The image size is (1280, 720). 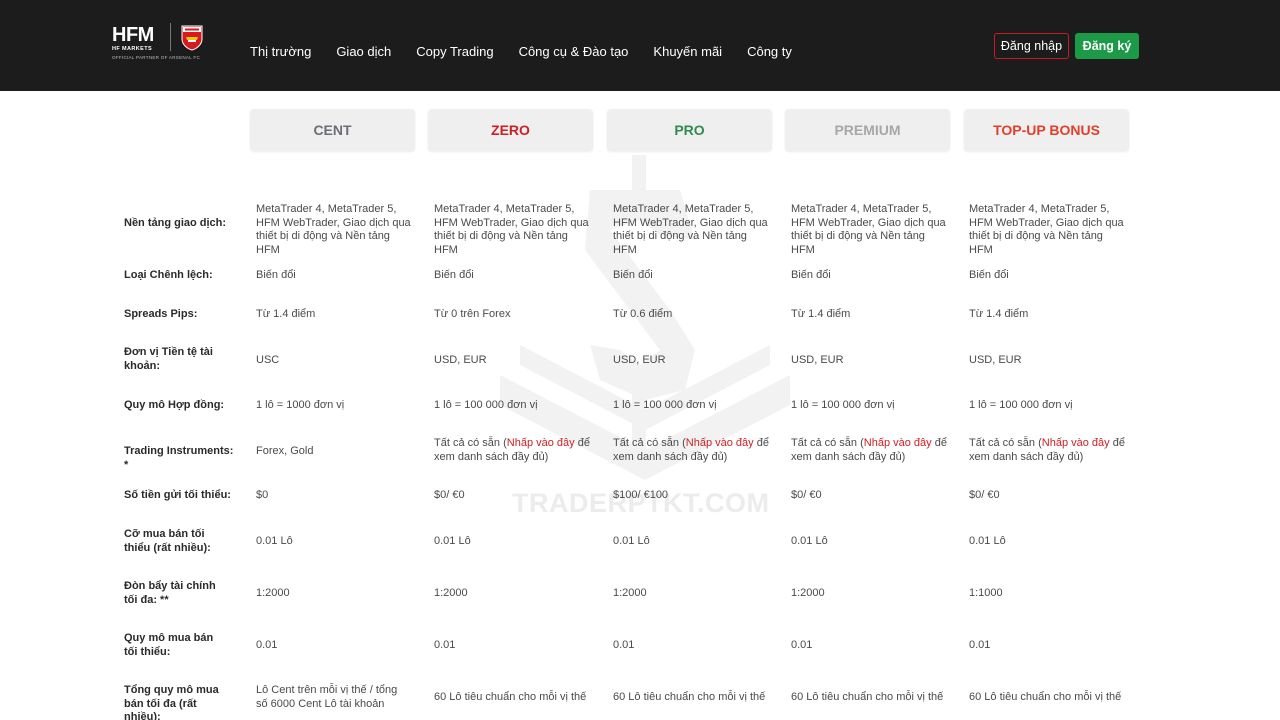 I want to click on row-label: Nền tảng giao dịch:, so click(x=175, y=223).